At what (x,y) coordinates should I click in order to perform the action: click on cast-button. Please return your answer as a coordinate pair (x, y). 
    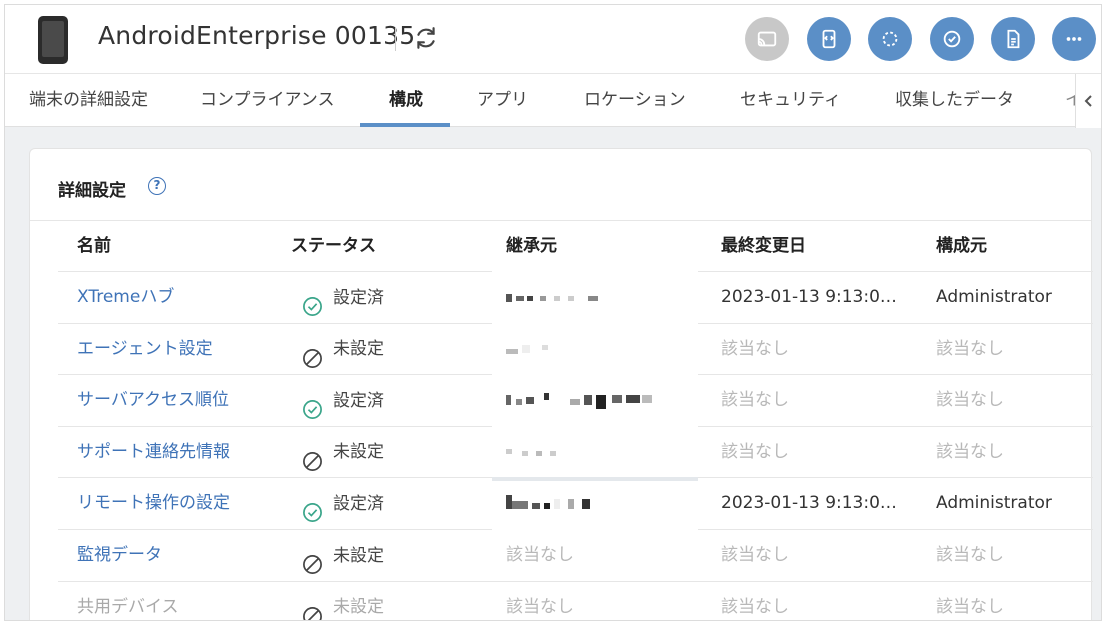
    Looking at the image, I should click on (767, 39).